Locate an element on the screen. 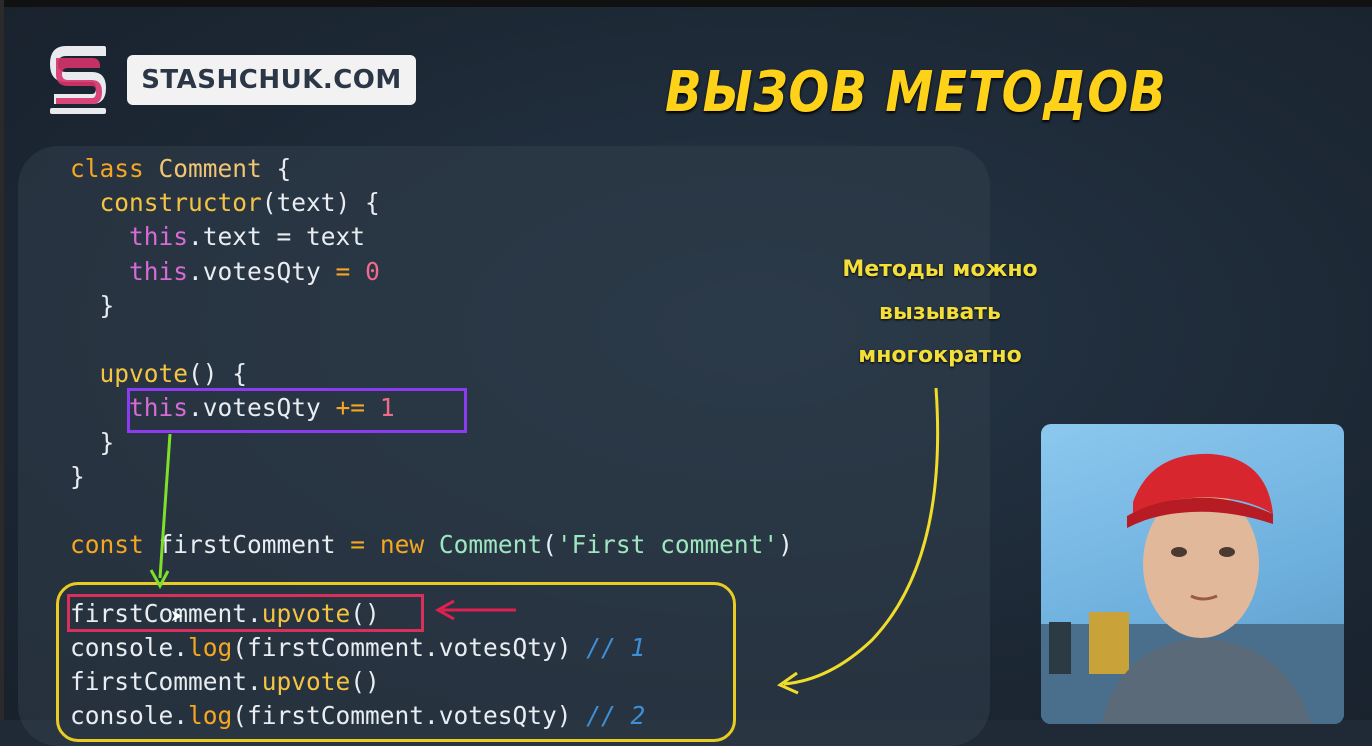 This screenshot has width=1372, height=746. keyword-constructor: constructor is located at coordinates (180, 203).